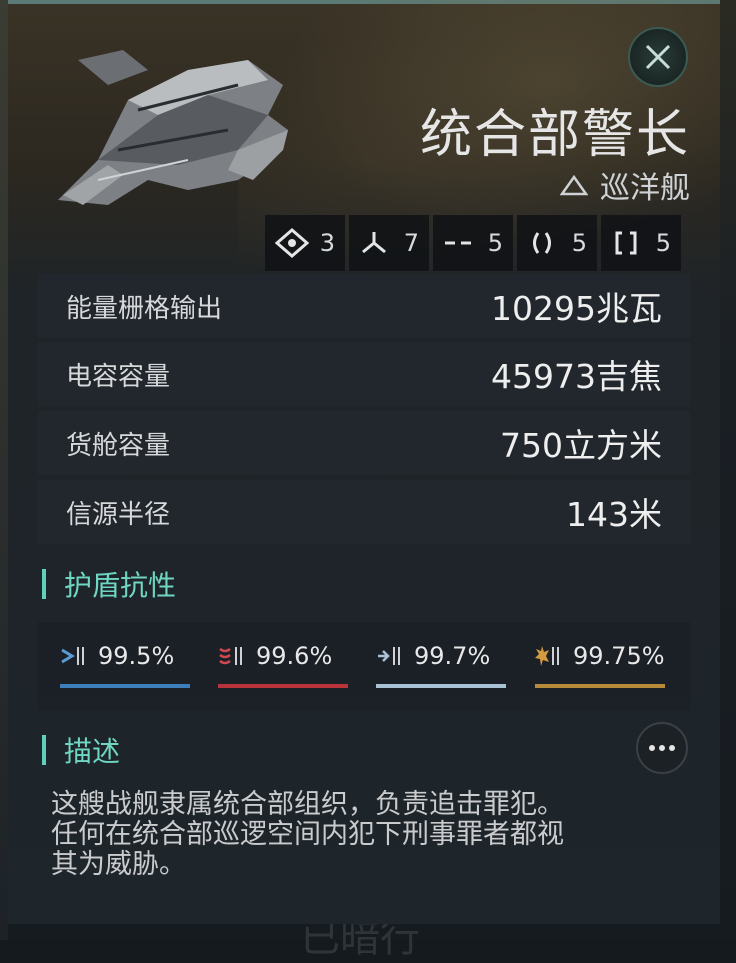  Describe the element at coordinates (118, 445) in the screenshot. I see `stat-label: 货舱容量` at that location.